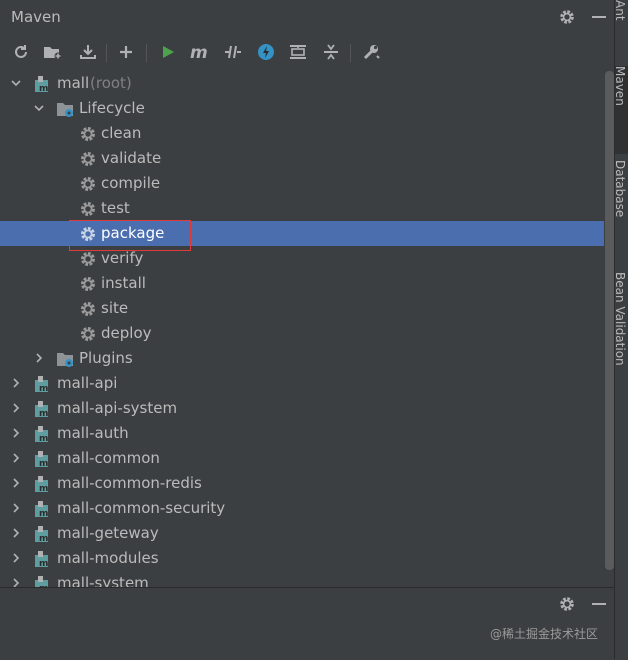  Describe the element at coordinates (302, 408) in the screenshot. I see `tree-node-module: m mall-api-system` at that location.